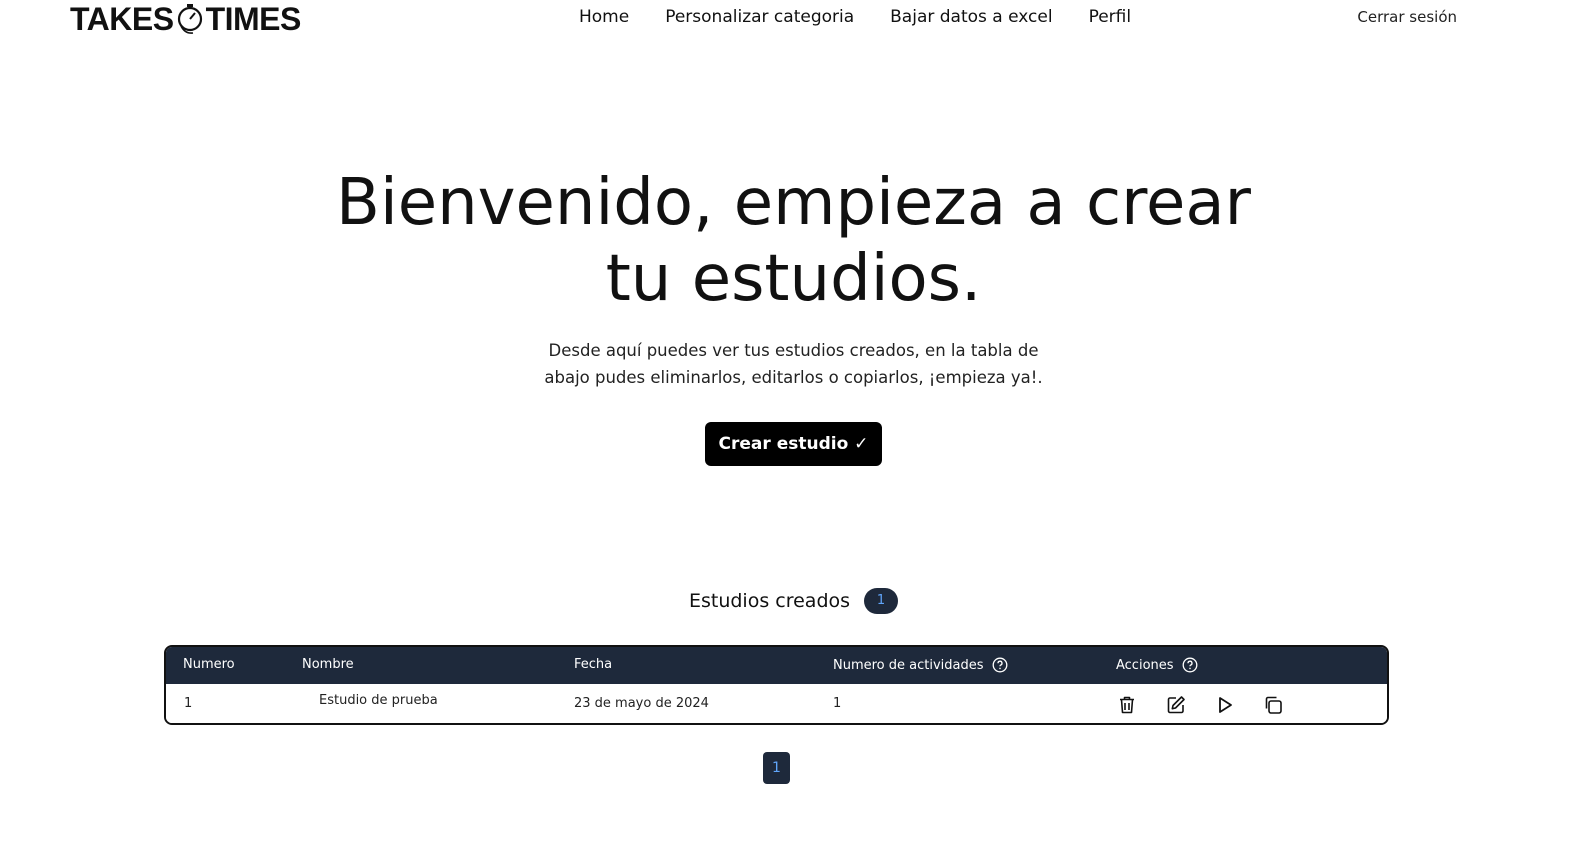 The width and height of the screenshot is (1587, 862). I want to click on cell-numero: 1, so click(188, 703).